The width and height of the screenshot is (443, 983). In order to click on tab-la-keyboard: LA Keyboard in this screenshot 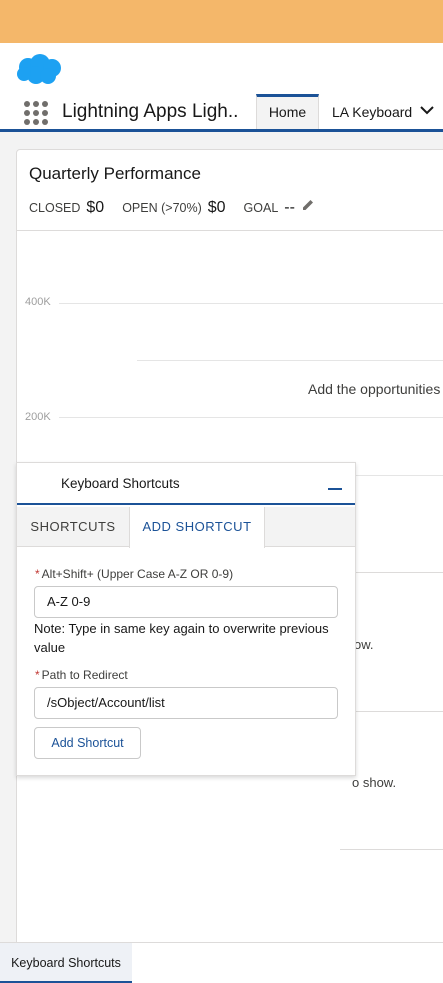, I will do `click(372, 112)`.